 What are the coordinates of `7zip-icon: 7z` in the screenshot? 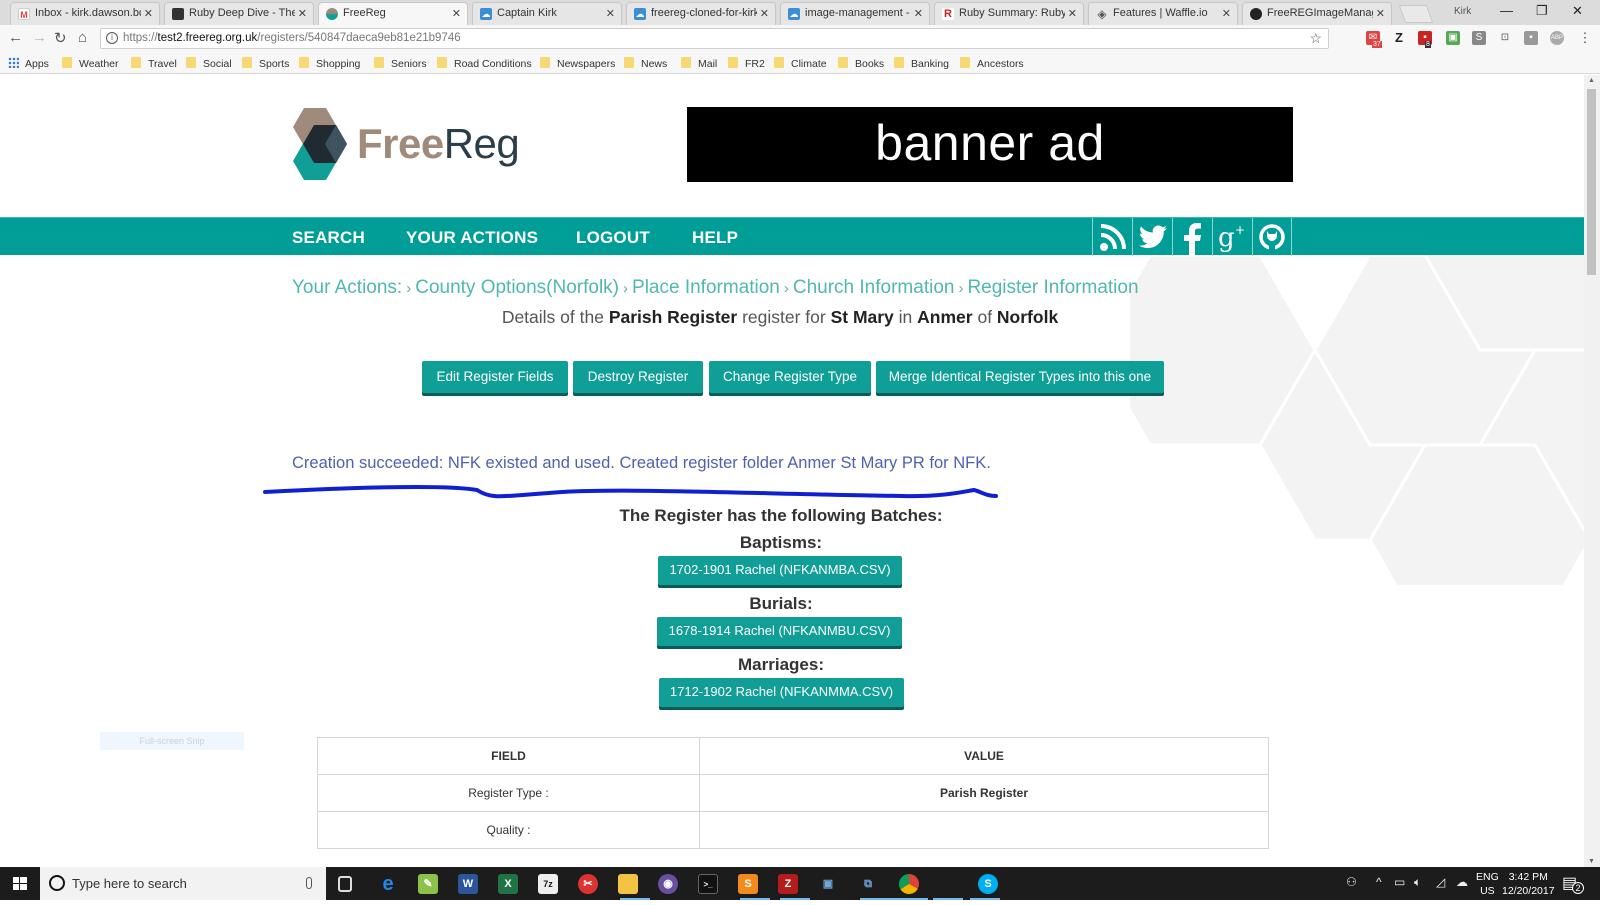 It's located at (548, 884).